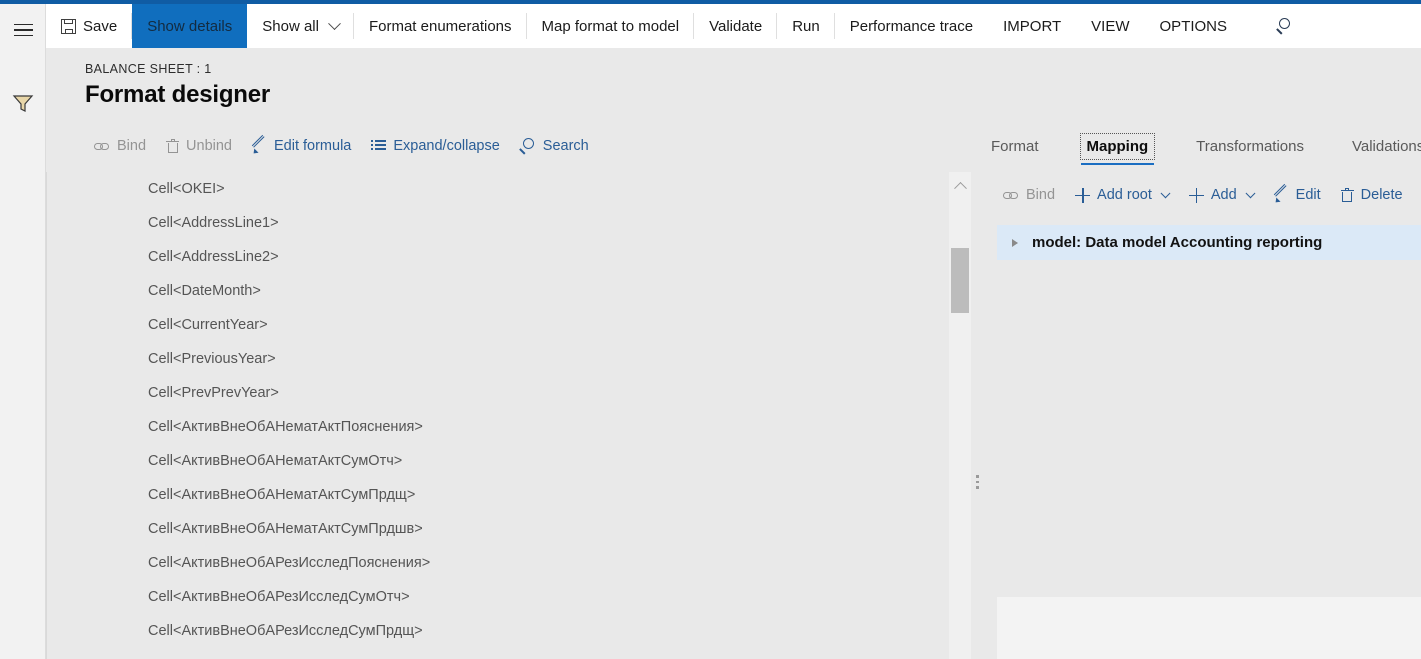 The image size is (1421, 659). Describe the element at coordinates (960, 415) in the screenshot. I see `format-tree-scrollbar` at that location.